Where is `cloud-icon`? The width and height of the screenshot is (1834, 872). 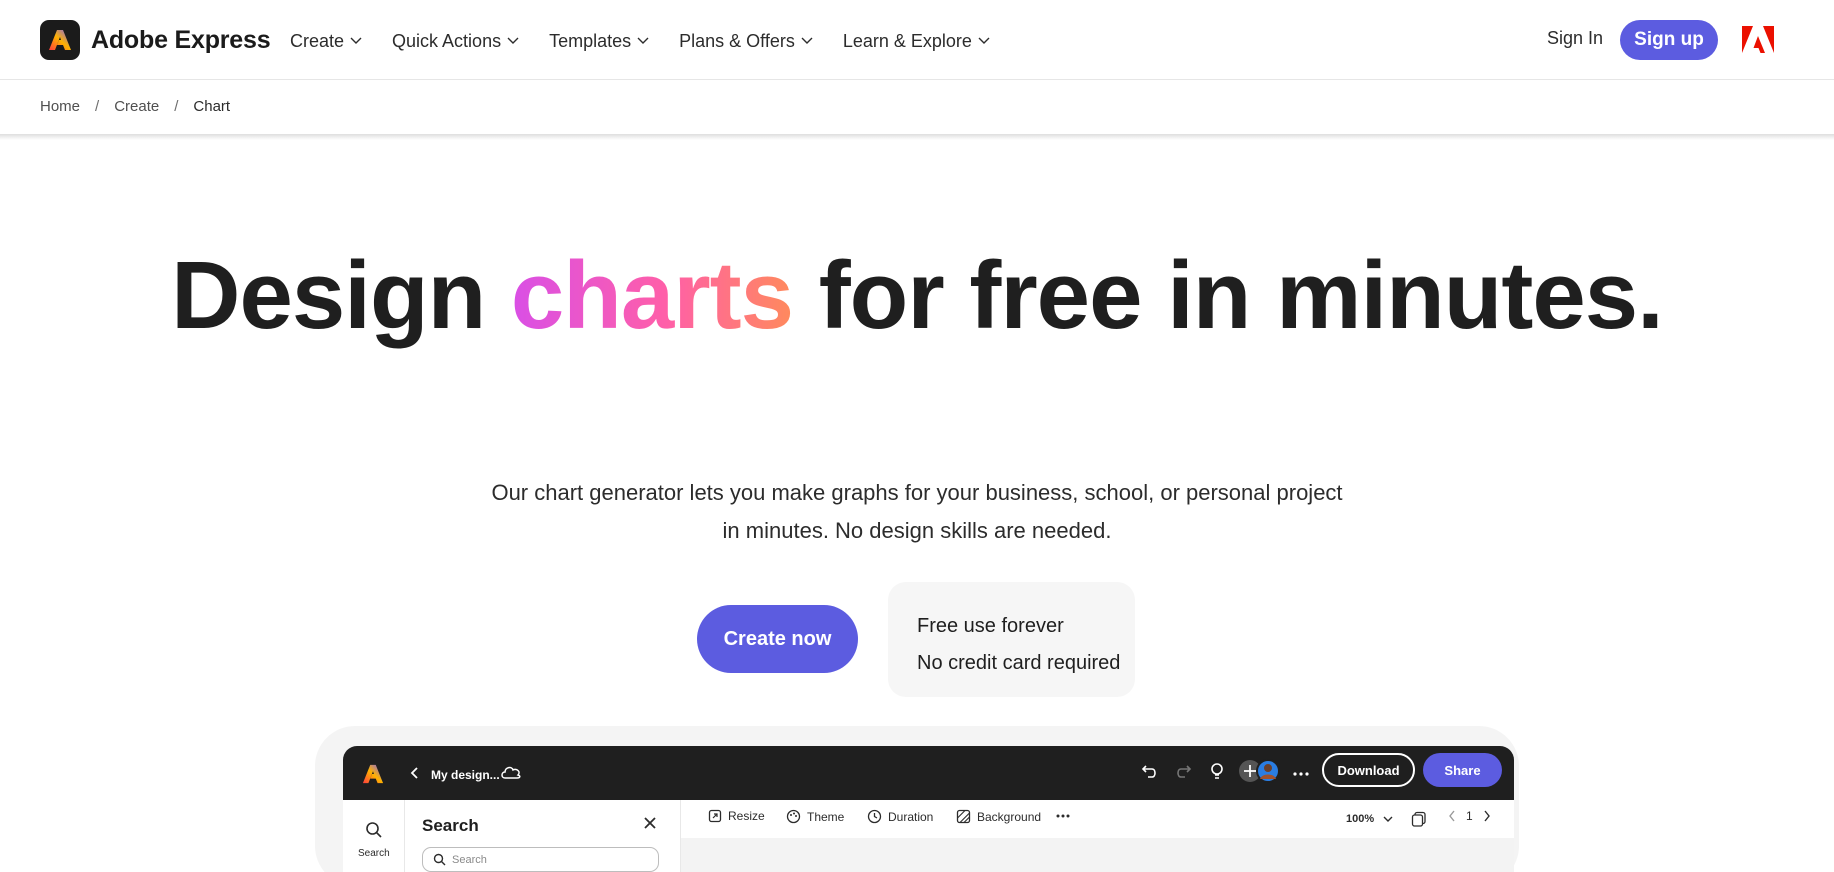
cloud-icon is located at coordinates (511, 774).